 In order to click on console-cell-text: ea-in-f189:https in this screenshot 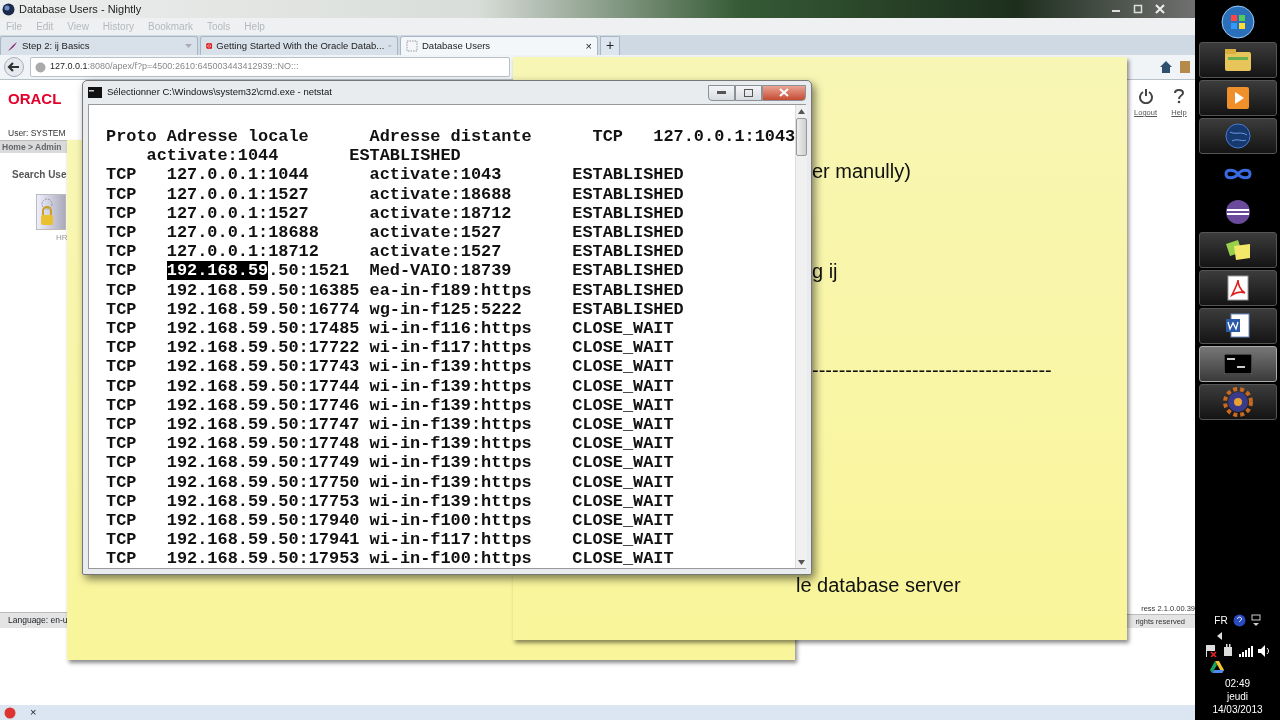, I will do `click(451, 290)`.